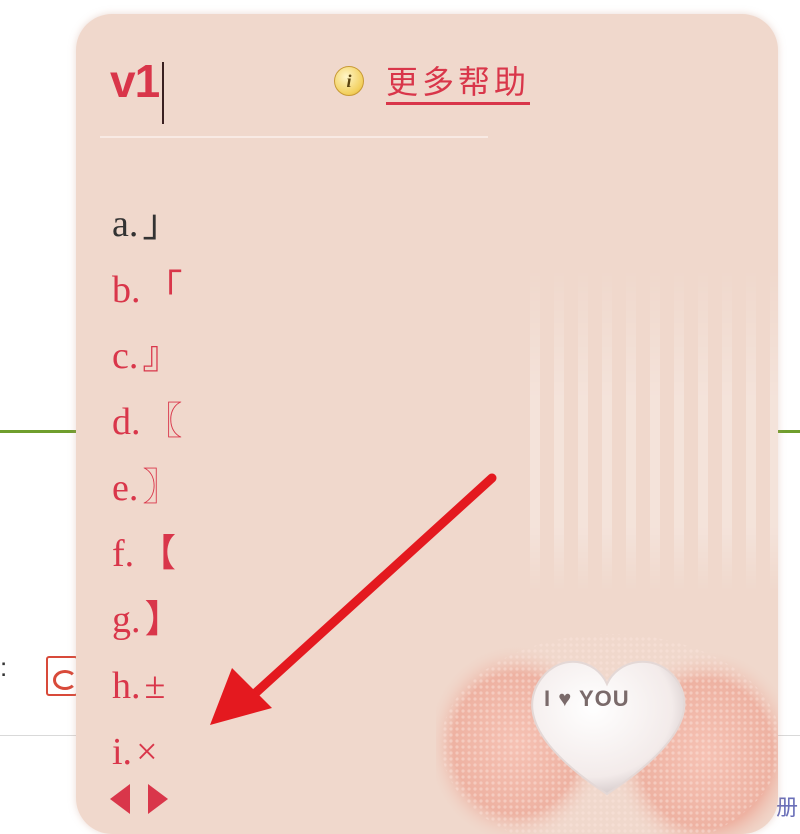 The height and width of the screenshot is (834, 800). What do you see at coordinates (126, 290) in the screenshot?
I see `candidate-label: b.` at bounding box center [126, 290].